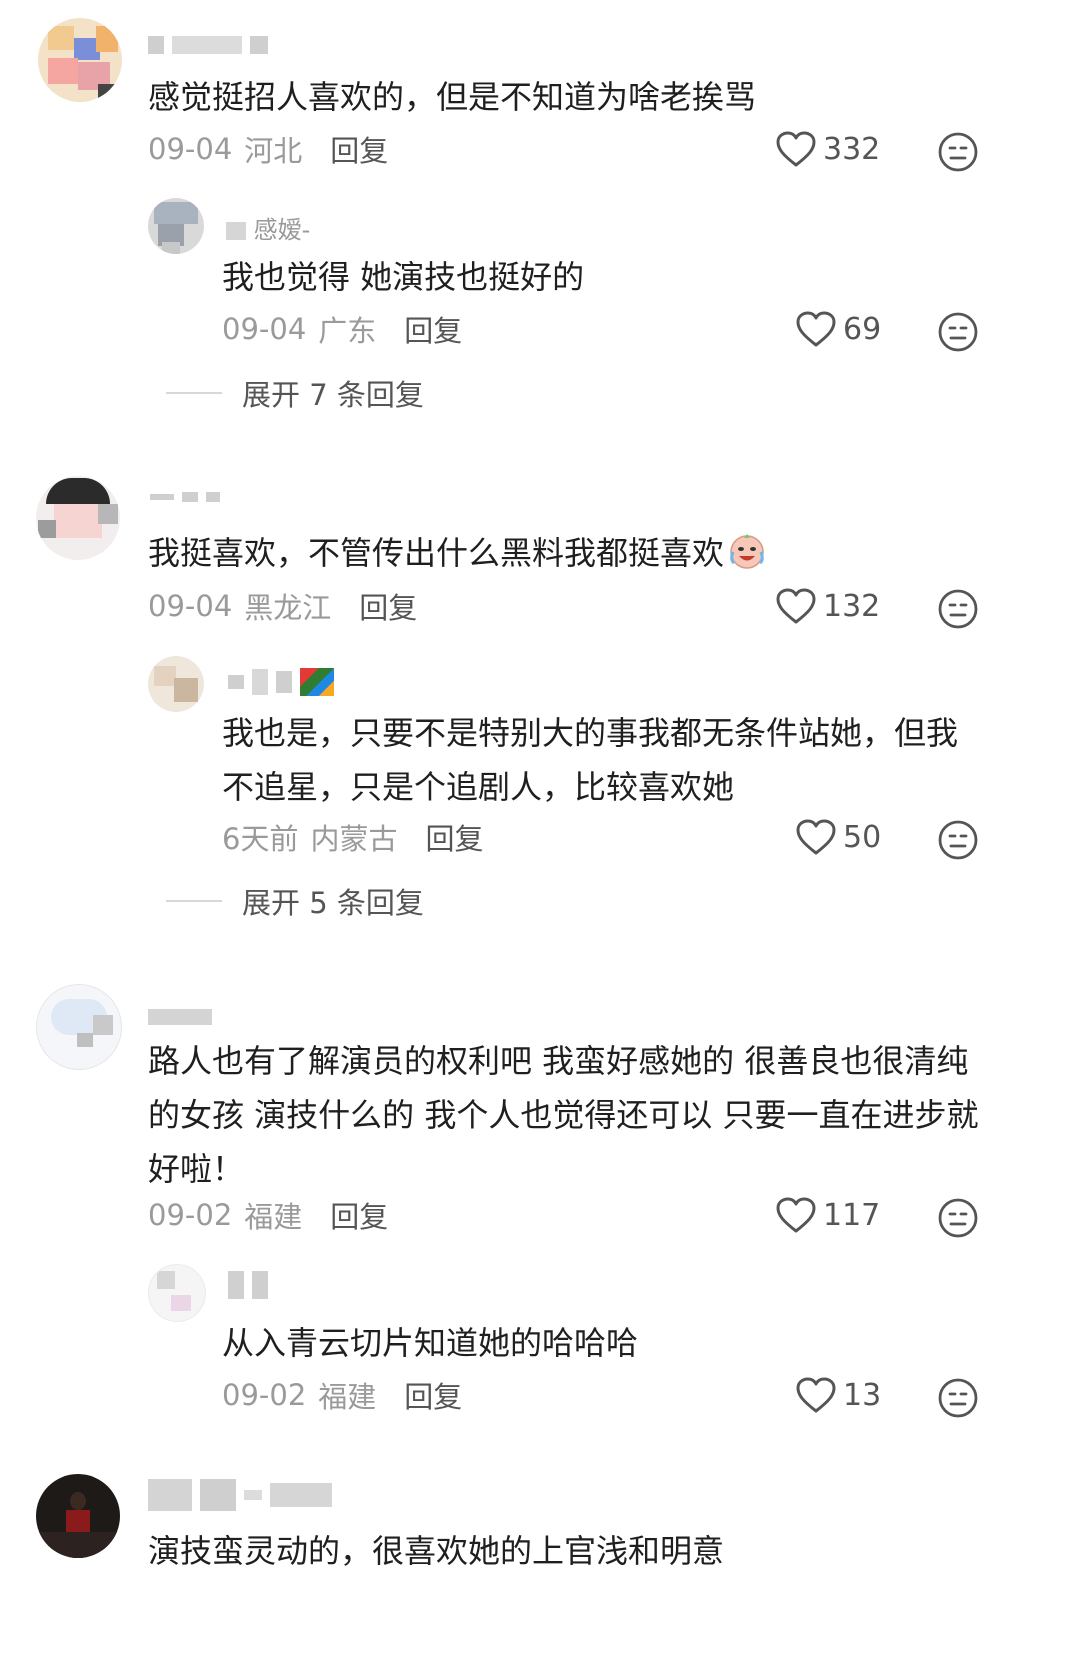 Image resolution: width=1080 pixels, height=1668 pixels. Describe the element at coordinates (862, 1395) in the screenshot. I see `like-count: 13` at that location.